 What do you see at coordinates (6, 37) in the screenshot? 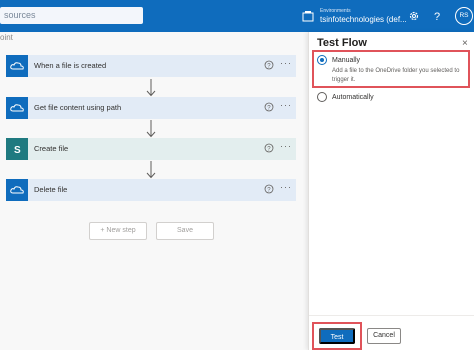
I see `breadcrumb: oint` at bounding box center [6, 37].